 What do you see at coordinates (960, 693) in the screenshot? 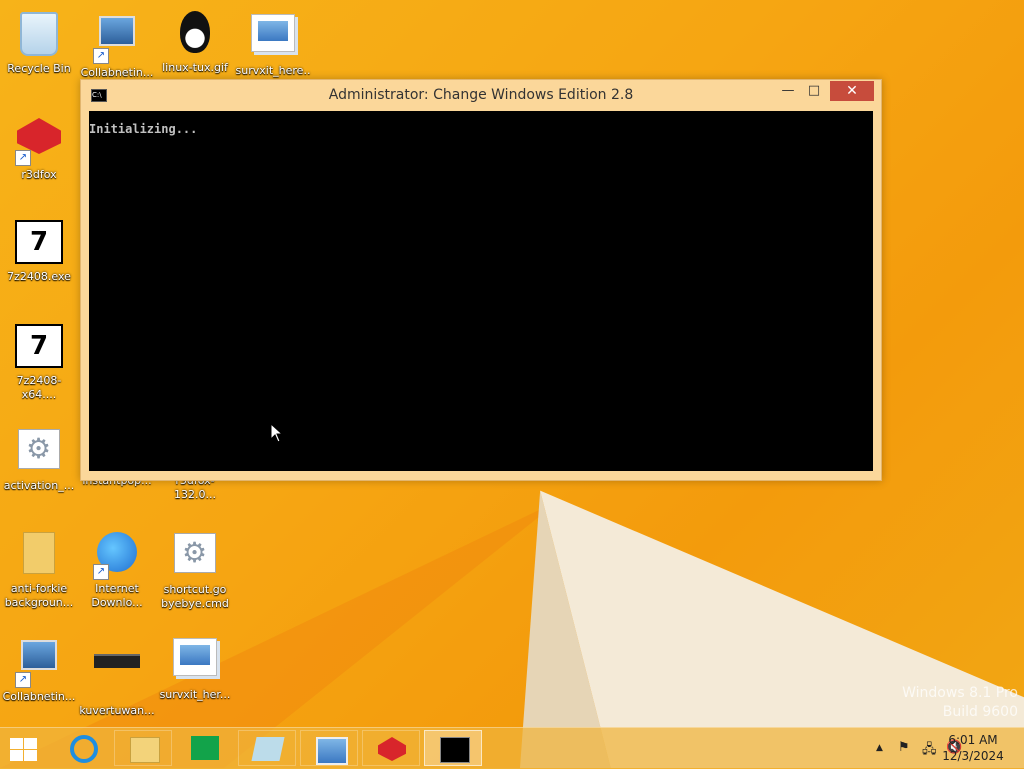
I see `watermark-edition: Windows 8.1 Pro` at bounding box center [960, 693].